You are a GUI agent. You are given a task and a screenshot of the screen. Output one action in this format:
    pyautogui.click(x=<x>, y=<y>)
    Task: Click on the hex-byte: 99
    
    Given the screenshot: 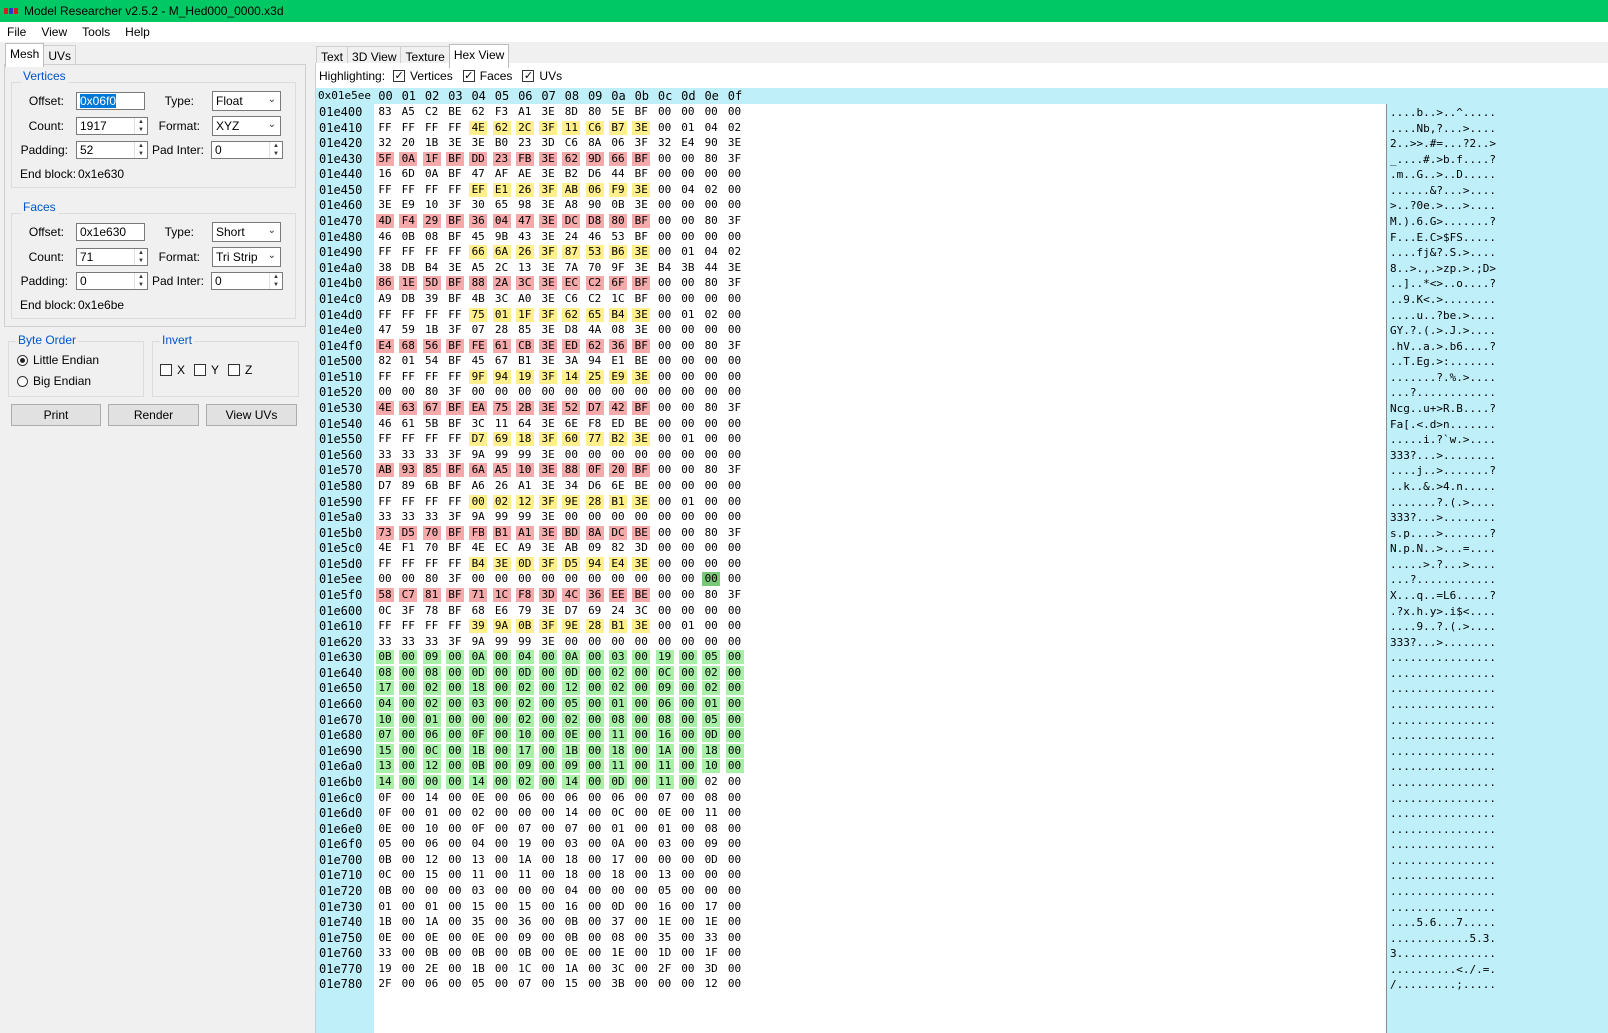 What is the action you would take?
    pyautogui.click(x=525, y=642)
    